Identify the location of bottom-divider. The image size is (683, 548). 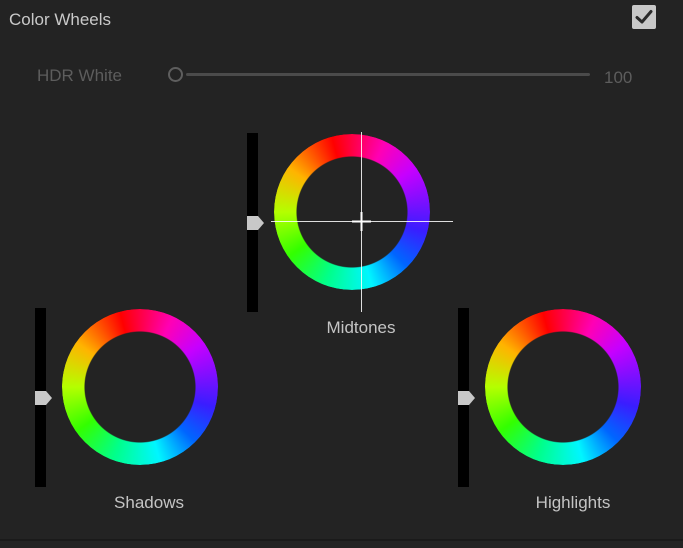
(341, 540).